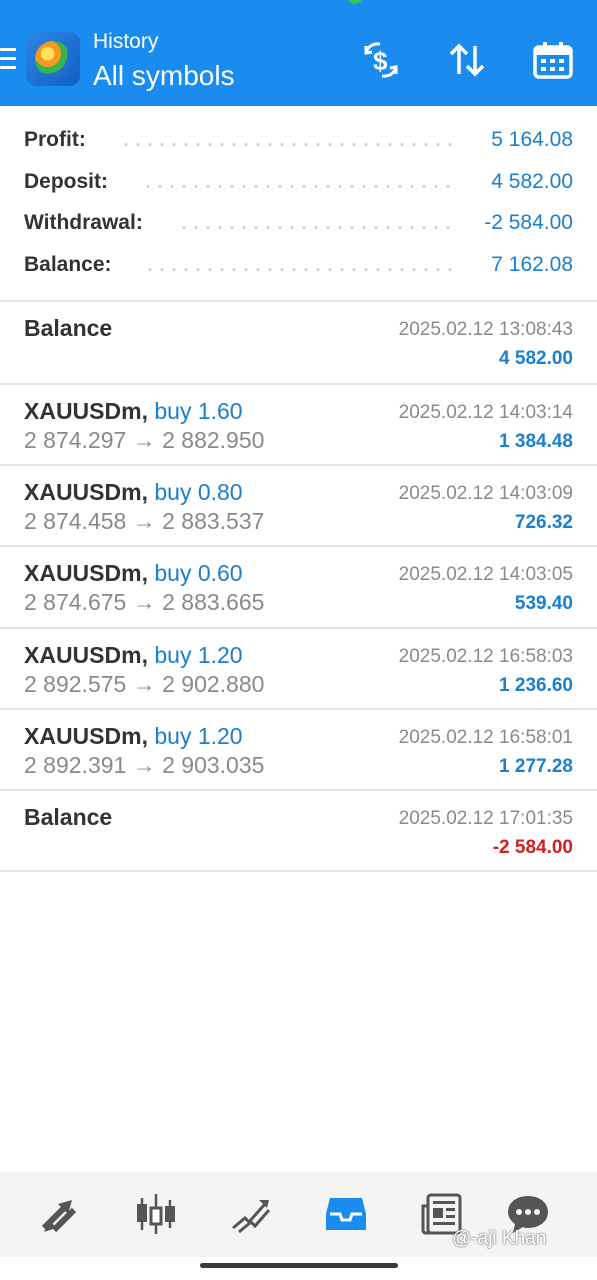 This screenshot has height=1280, width=597. I want to click on deal-time: 2025.02.12 14:03:05, so click(485, 574).